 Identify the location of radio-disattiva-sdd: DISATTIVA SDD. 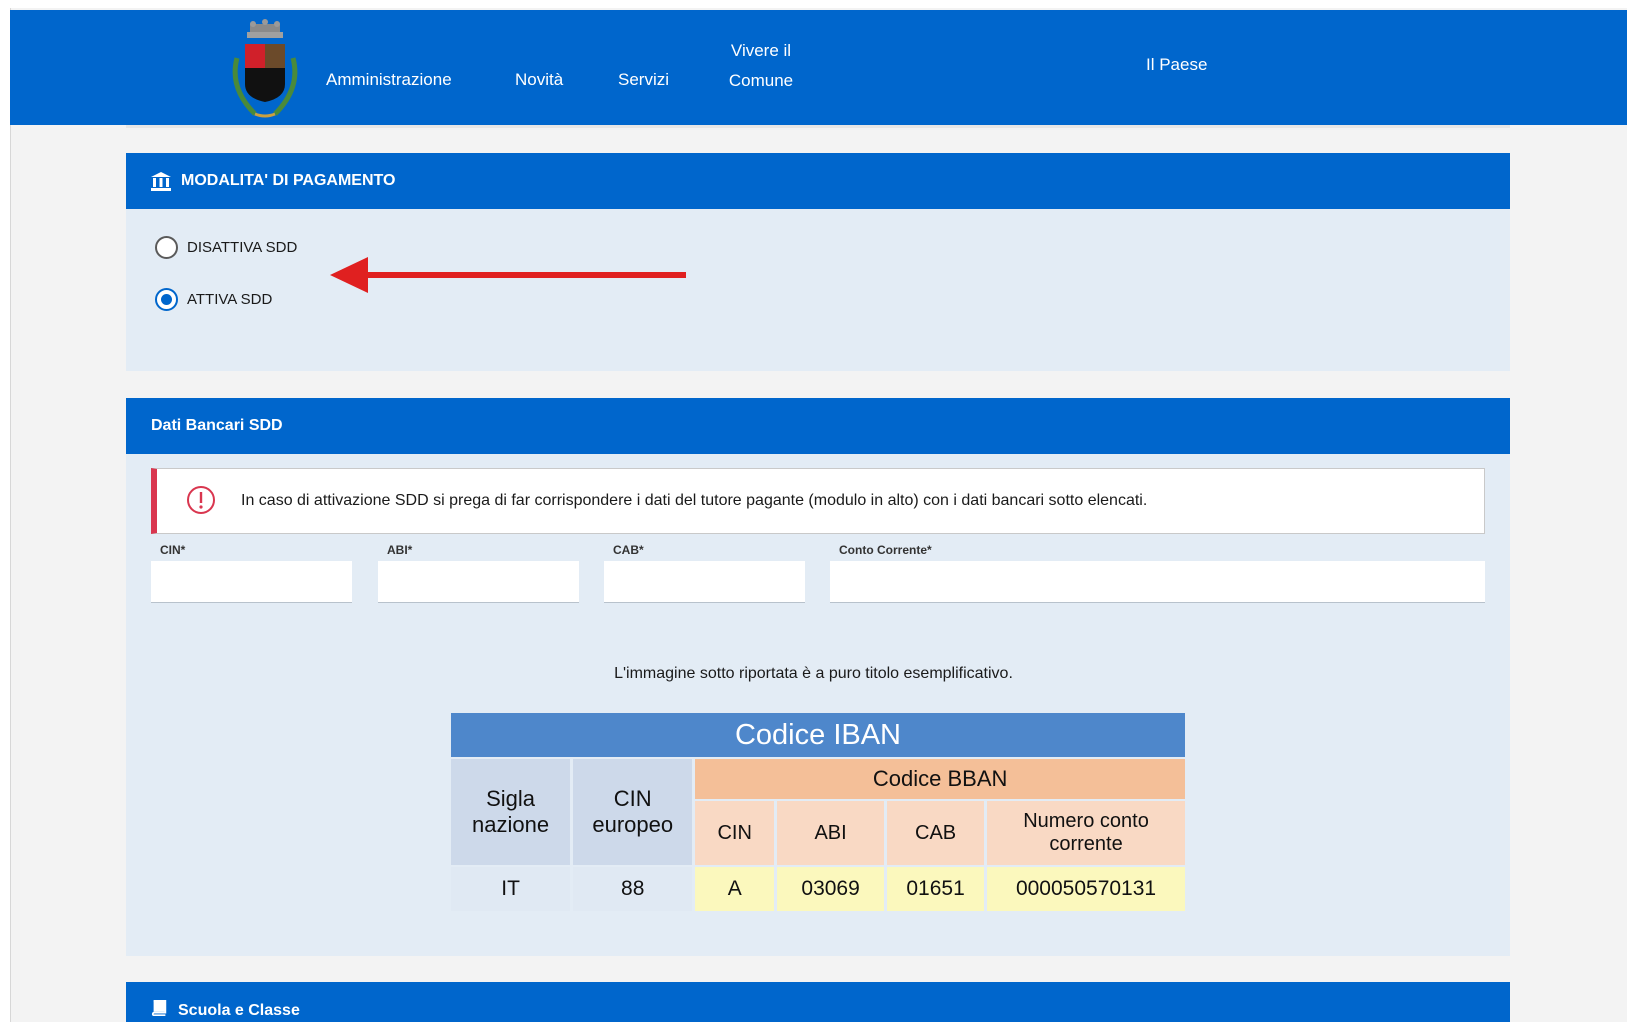
(226, 247).